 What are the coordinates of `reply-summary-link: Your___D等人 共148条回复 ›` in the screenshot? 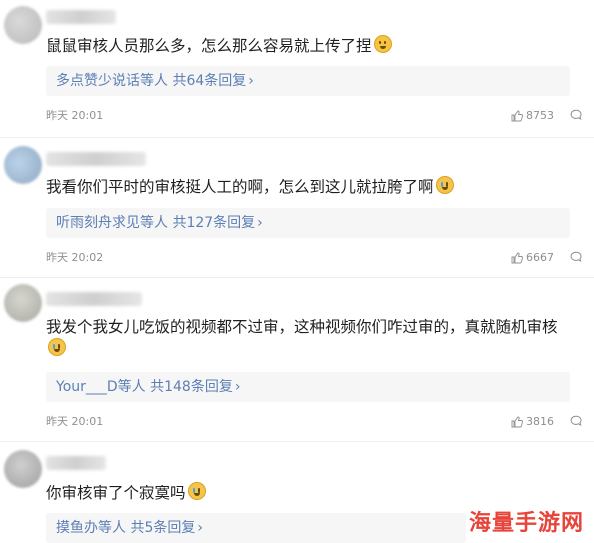 It's located at (308, 387).